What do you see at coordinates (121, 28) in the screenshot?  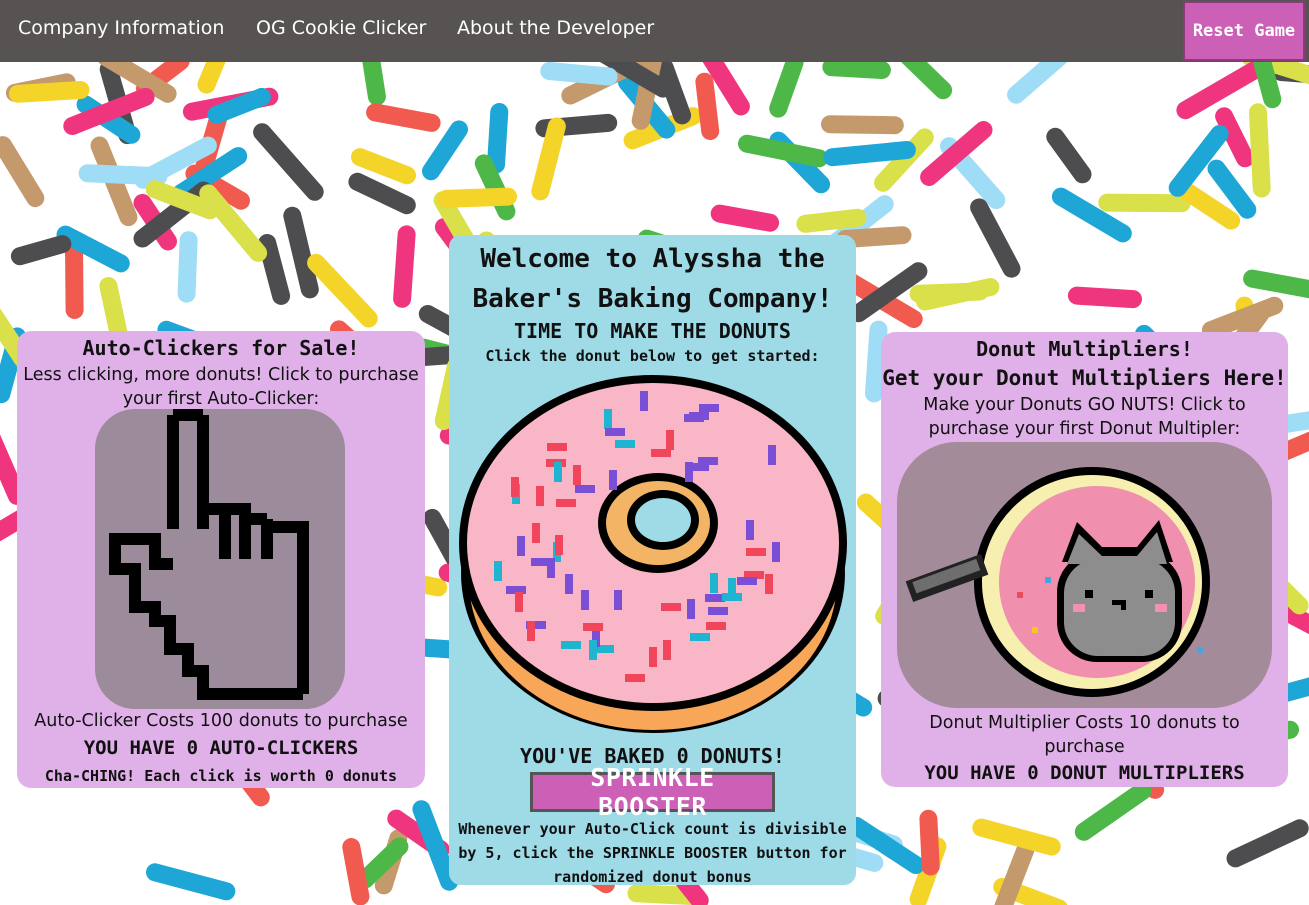 I see `nav-link-company-information: Company Information` at bounding box center [121, 28].